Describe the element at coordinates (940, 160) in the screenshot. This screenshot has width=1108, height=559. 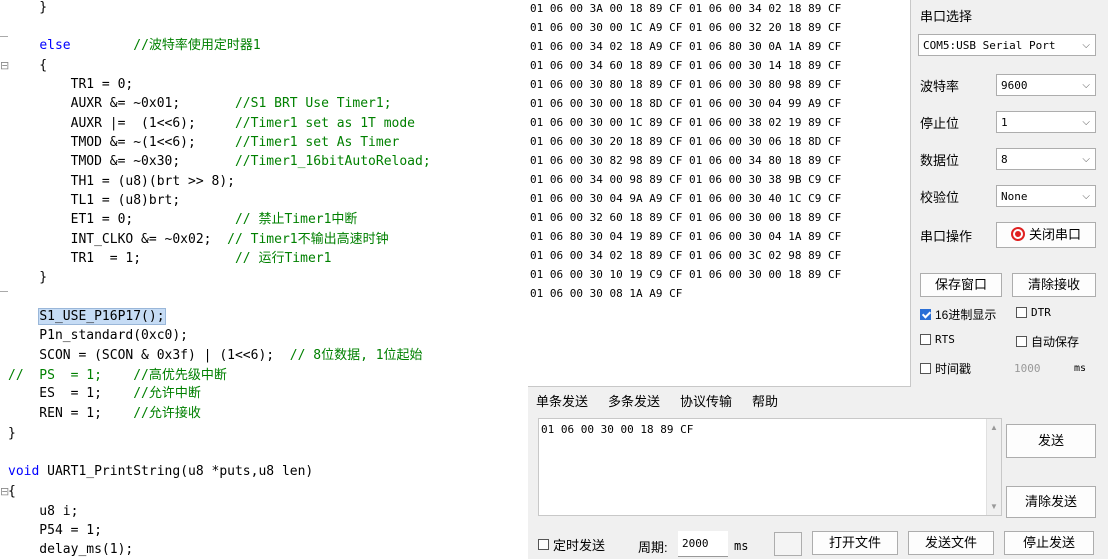
I see `data-bits-label: 数据位` at that location.